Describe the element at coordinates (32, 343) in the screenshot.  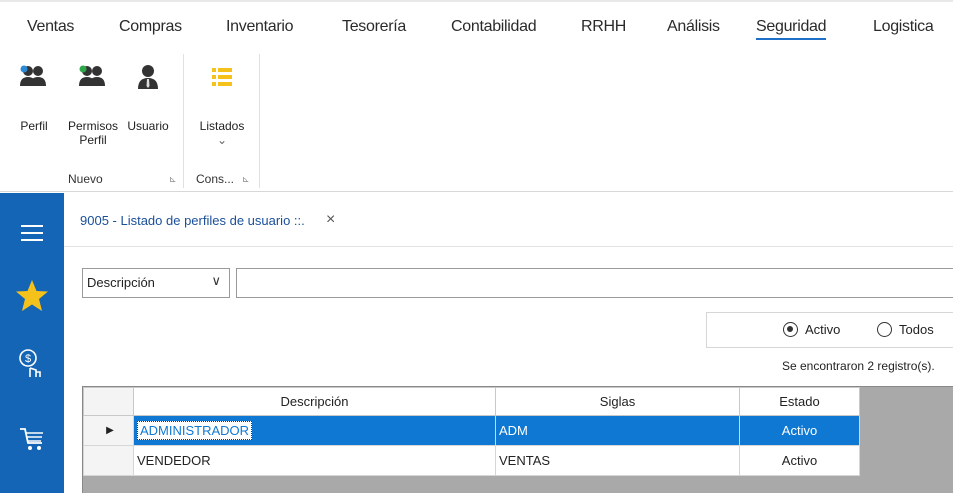
I see `left-sidebar: $` at that location.